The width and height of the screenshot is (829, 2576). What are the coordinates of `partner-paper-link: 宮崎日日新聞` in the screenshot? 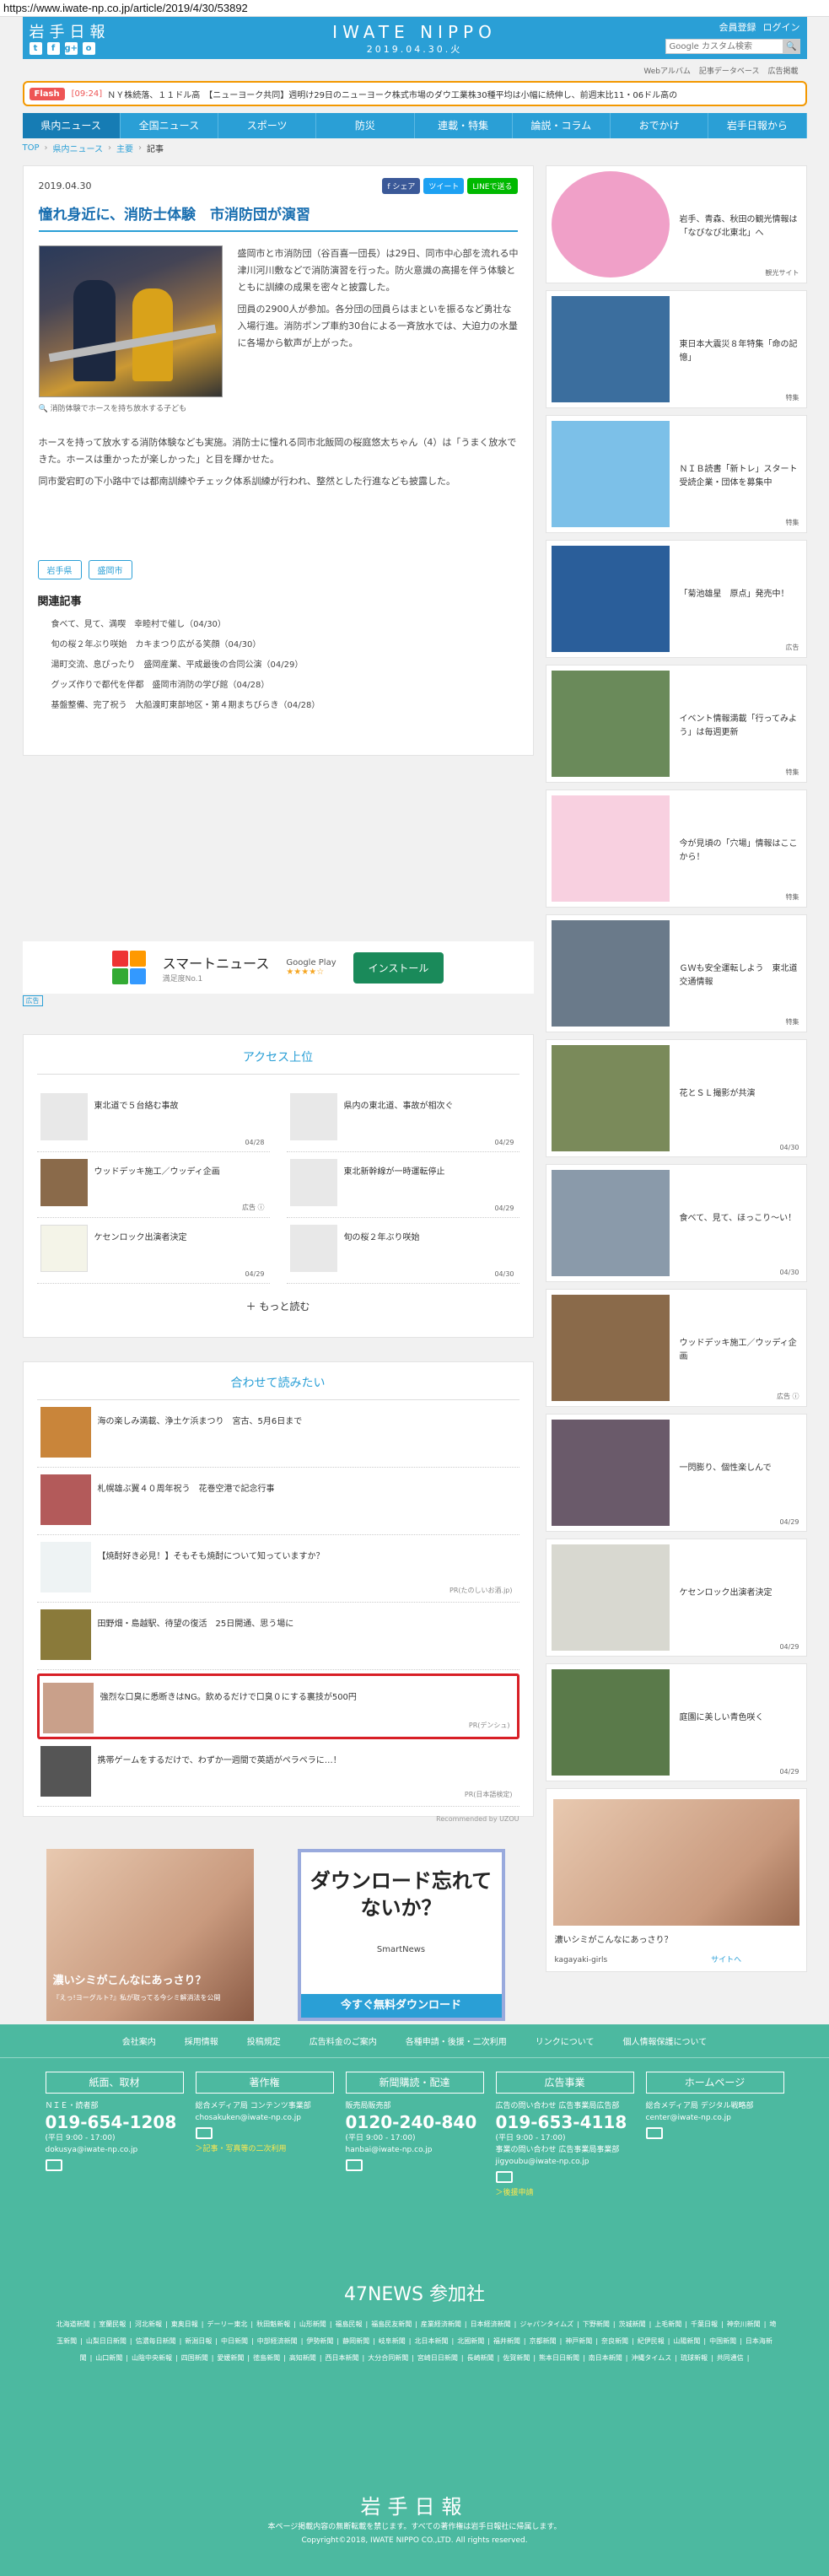 It's located at (437, 2358).